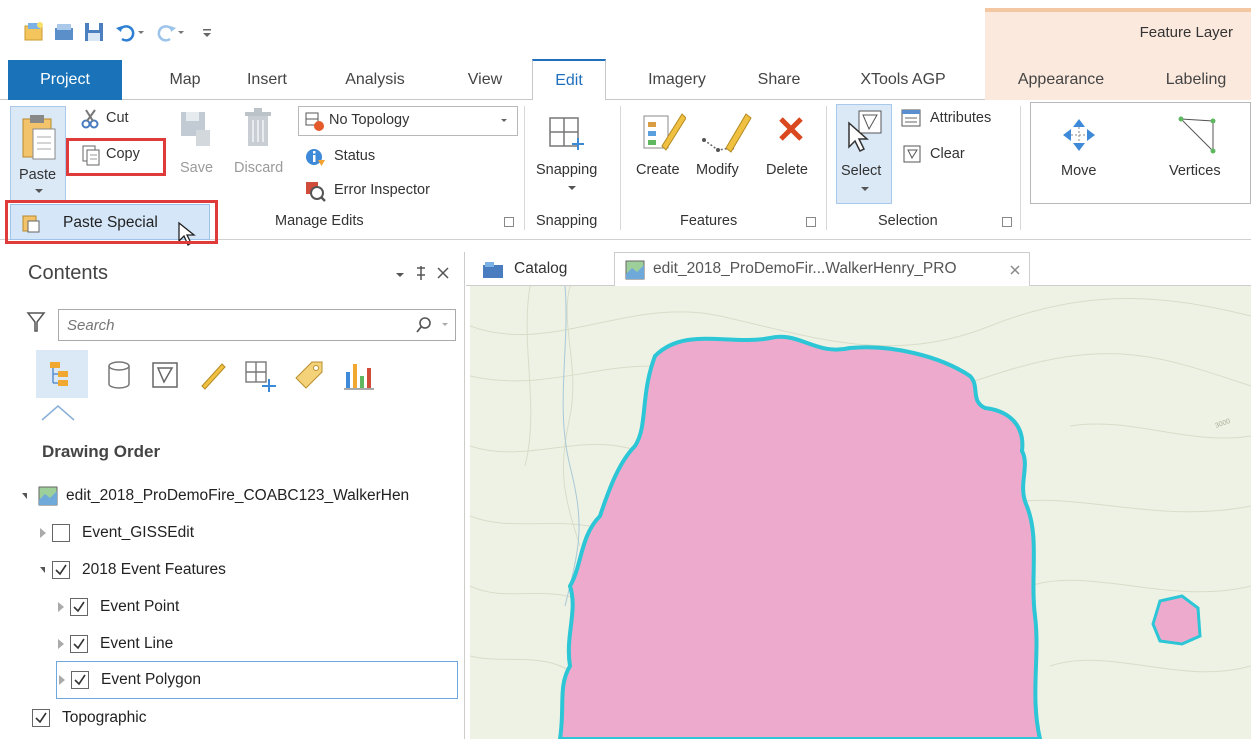 The image size is (1251, 739). I want to click on map-tree-item: edit_2018_ProDemoFire_COABC123_WalkerHen, so click(229, 496).